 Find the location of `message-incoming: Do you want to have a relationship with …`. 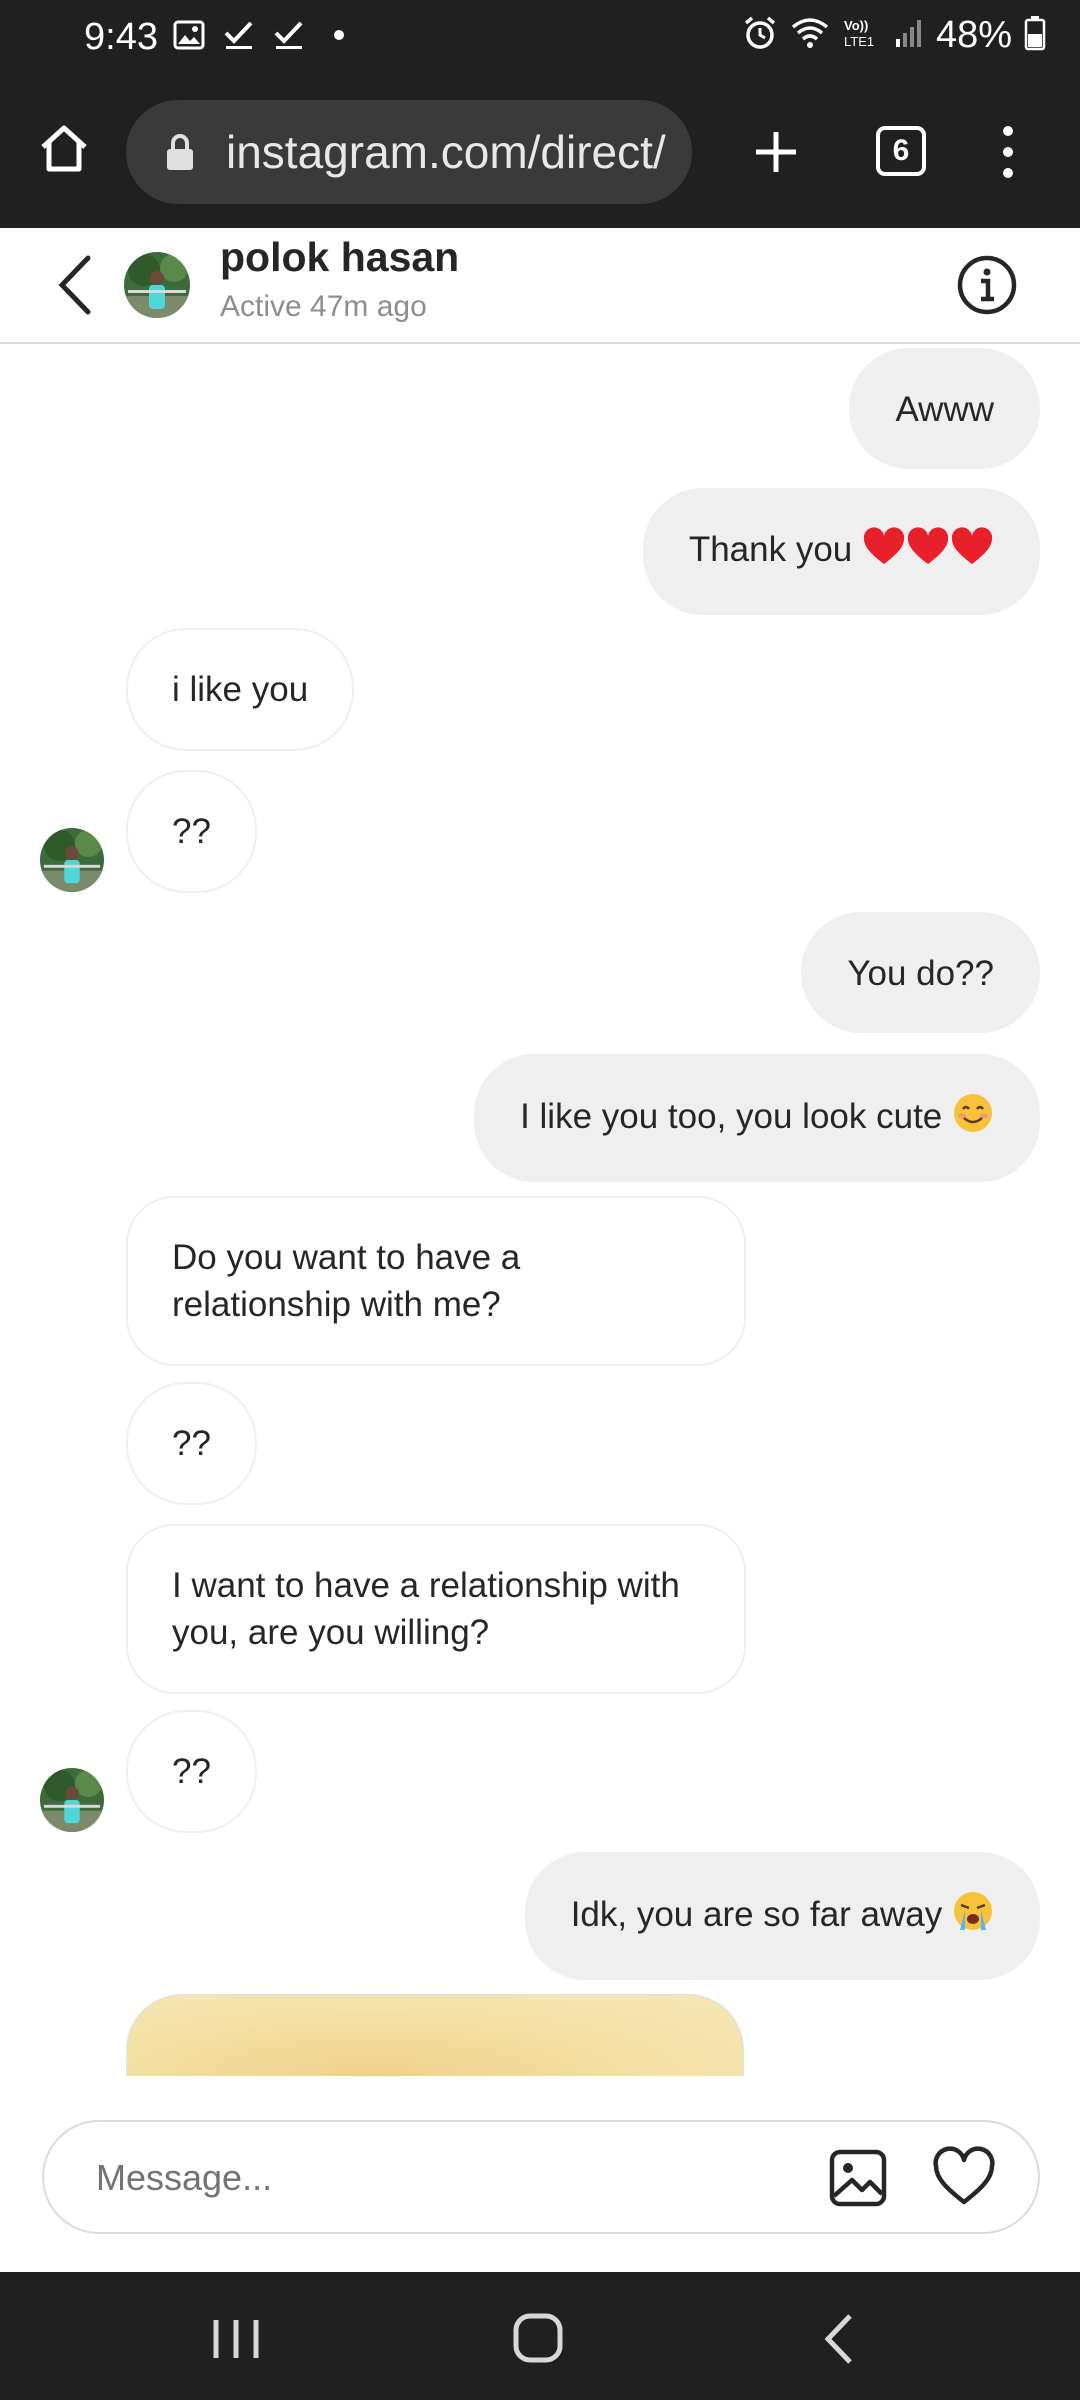

message-incoming: Do you want to have a relationship with … is located at coordinates (436, 1281).